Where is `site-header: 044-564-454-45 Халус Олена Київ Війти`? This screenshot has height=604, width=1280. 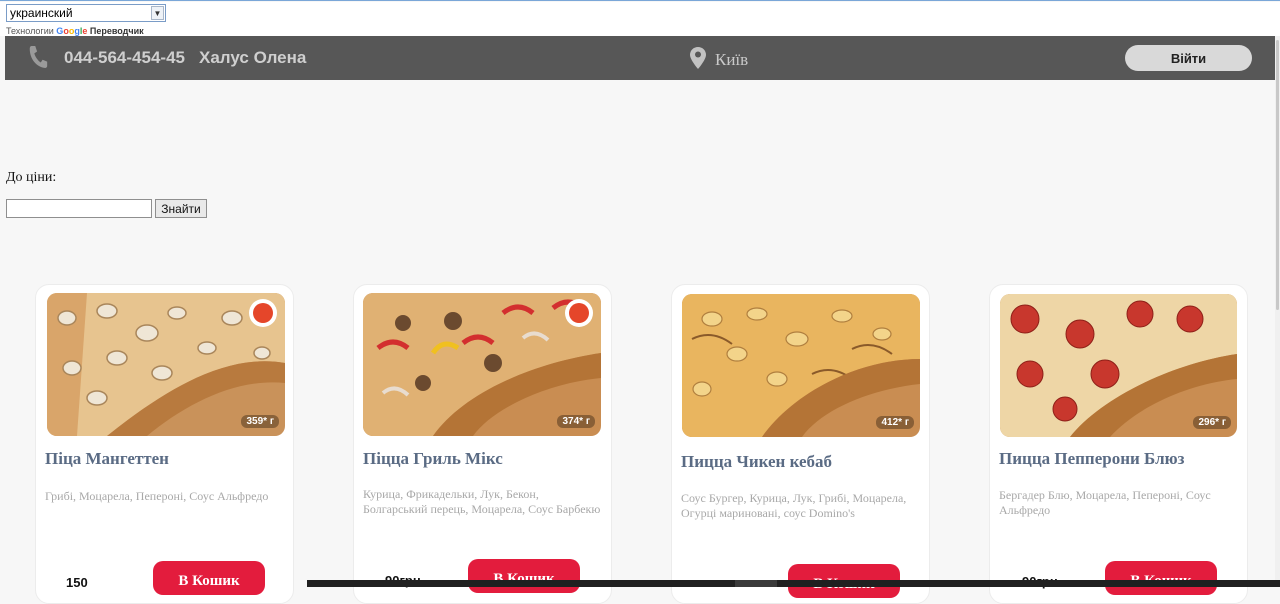
site-header: 044-564-454-45 Халус Олена Київ Війти is located at coordinates (640, 58).